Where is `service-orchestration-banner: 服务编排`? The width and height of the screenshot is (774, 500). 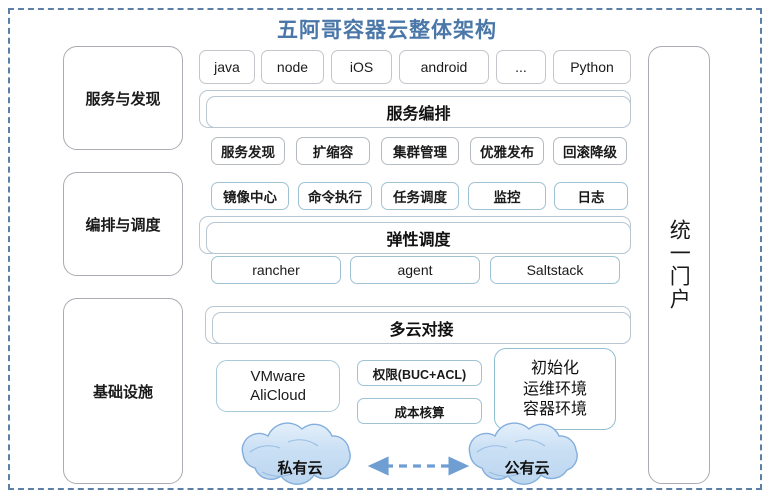
service-orchestration-banner: 服务编排 is located at coordinates (415, 109).